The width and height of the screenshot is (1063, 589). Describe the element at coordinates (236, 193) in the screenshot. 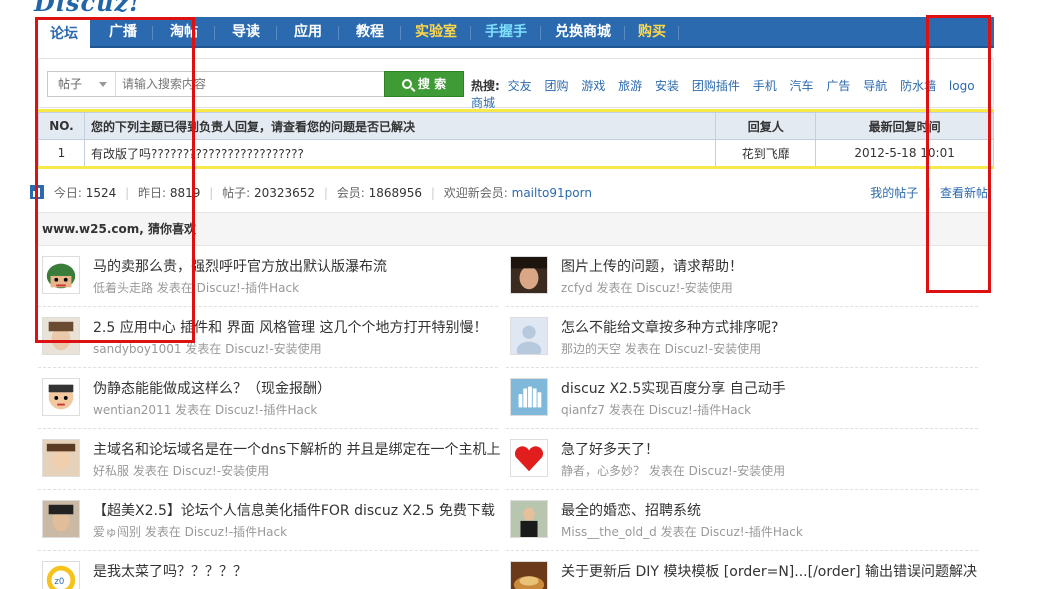

I see `stat-posts-label: 帖子:` at that location.